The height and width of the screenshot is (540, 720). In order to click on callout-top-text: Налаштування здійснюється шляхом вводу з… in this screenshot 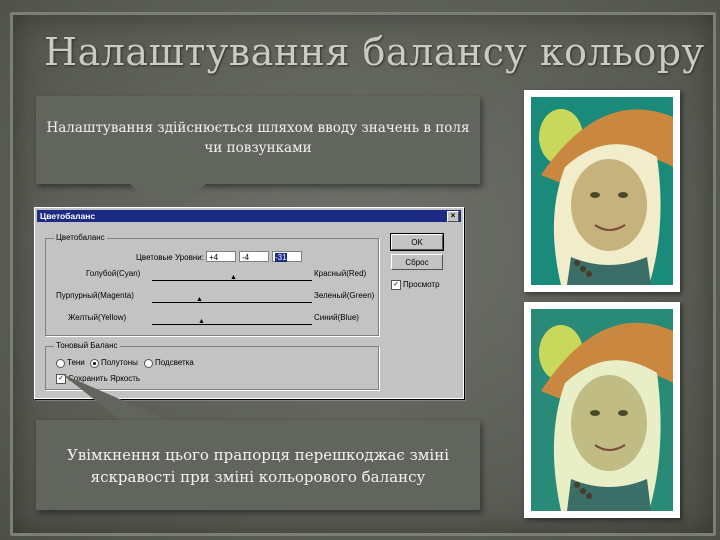, I will do `click(258, 138)`.